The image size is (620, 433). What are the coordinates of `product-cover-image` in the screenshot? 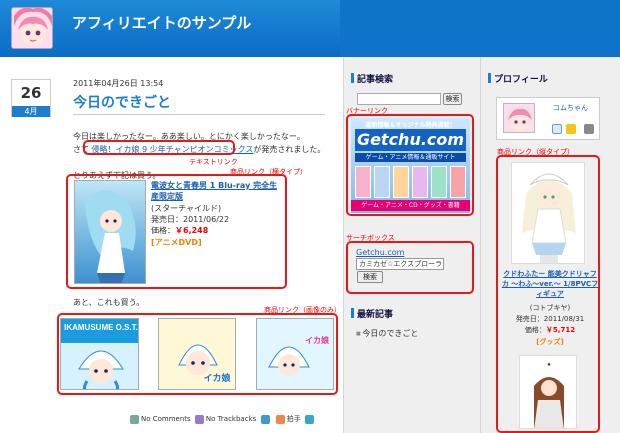 It's located at (110, 232).